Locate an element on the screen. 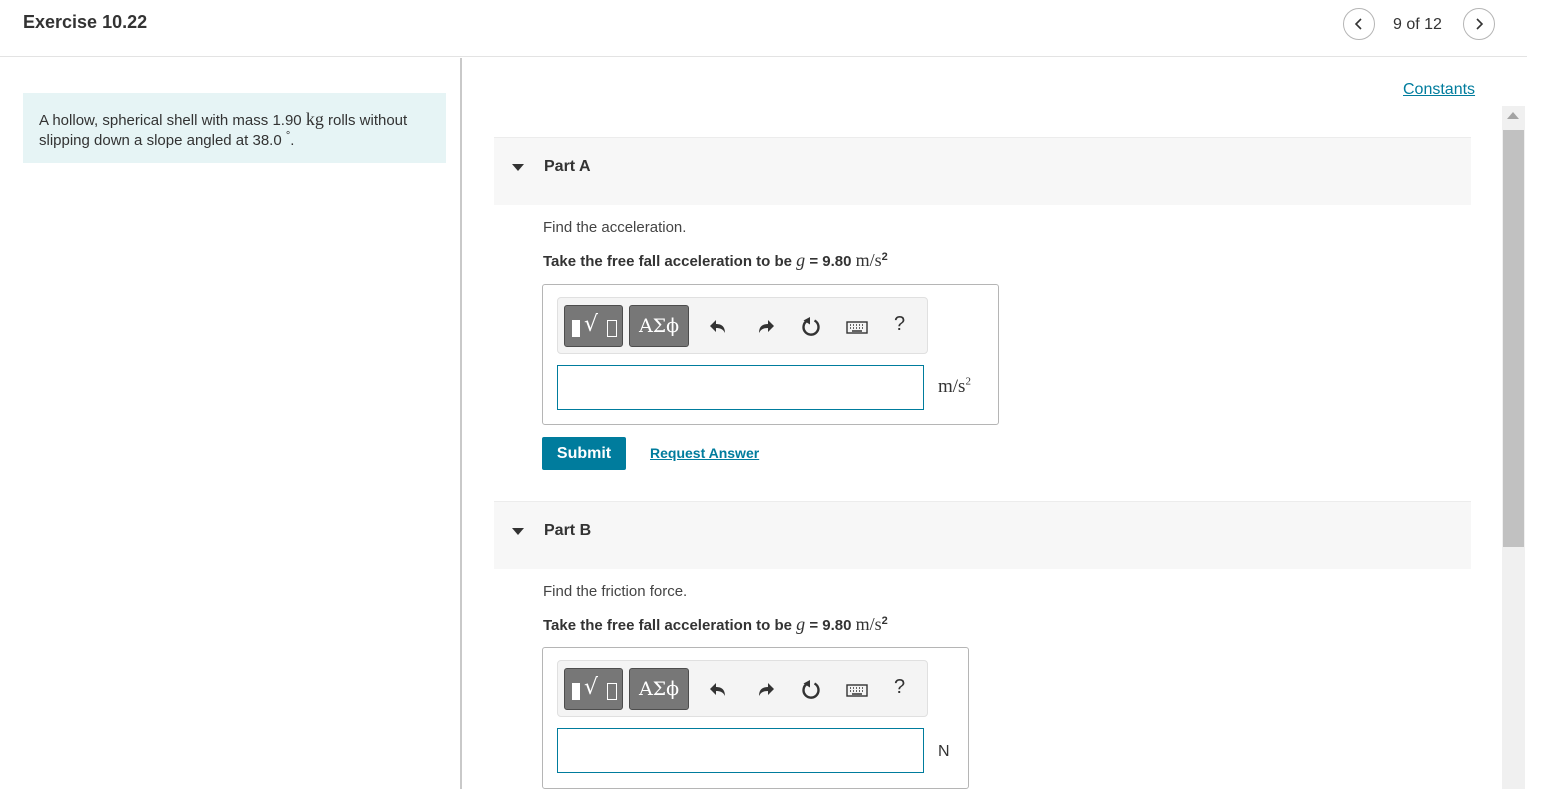 The image size is (1547, 789). part-b-answer-input is located at coordinates (740, 750).